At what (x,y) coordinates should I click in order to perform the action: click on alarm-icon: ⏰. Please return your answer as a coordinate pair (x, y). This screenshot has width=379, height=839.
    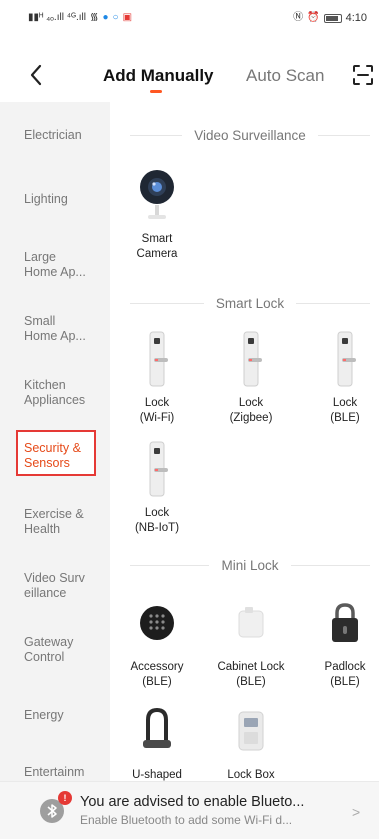
    Looking at the image, I should click on (313, 17).